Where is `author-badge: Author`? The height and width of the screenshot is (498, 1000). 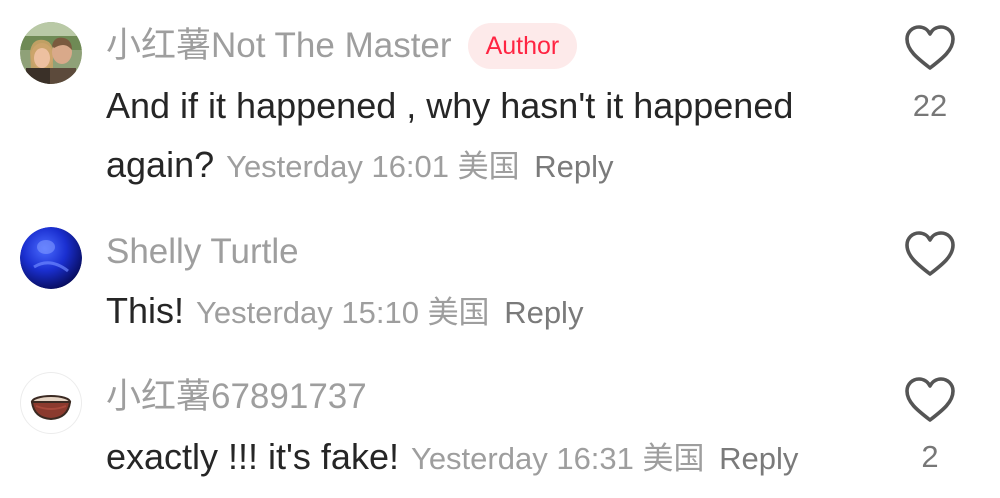 author-badge: Author is located at coordinates (522, 46).